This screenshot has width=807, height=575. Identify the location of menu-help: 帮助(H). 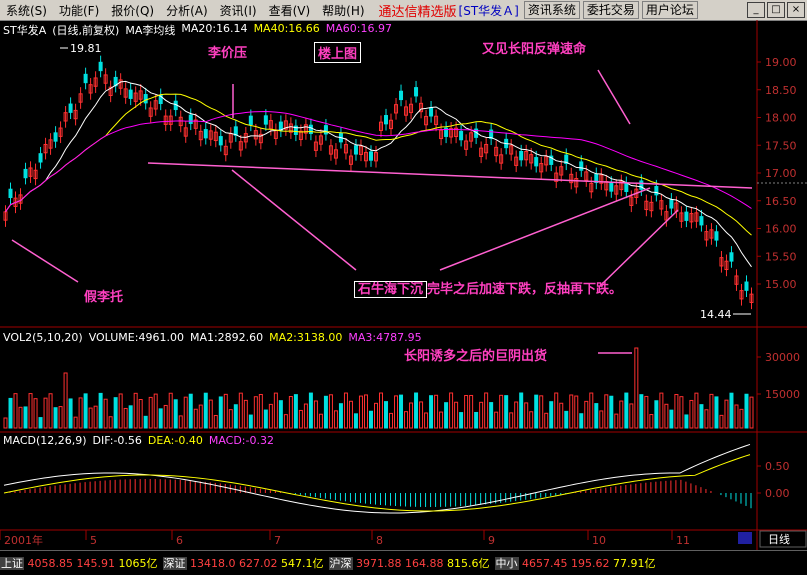
(343, 10).